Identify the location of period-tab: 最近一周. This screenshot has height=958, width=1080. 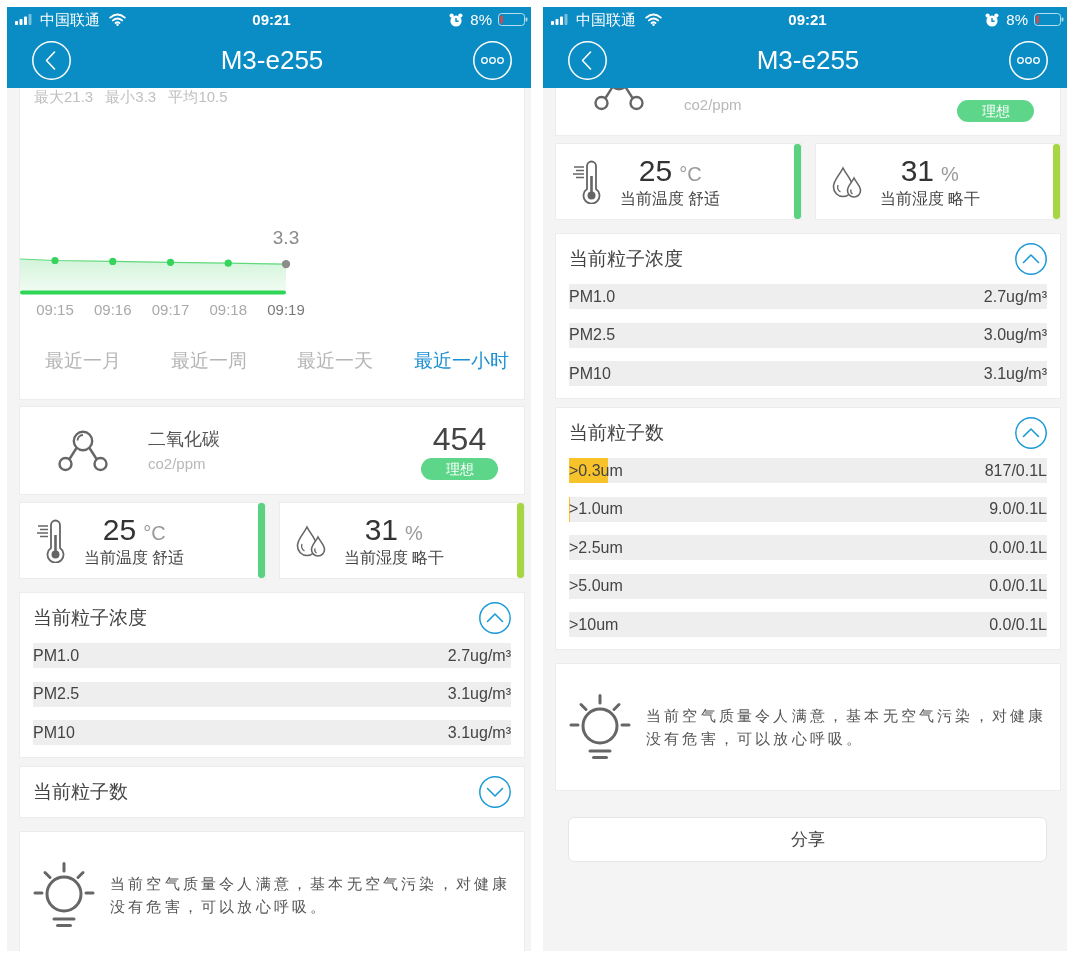
(209, 361).